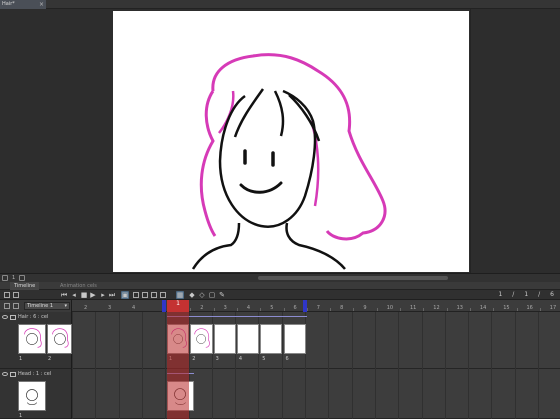  I want to click on interpolation-icon: ◇, so click(202, 295).